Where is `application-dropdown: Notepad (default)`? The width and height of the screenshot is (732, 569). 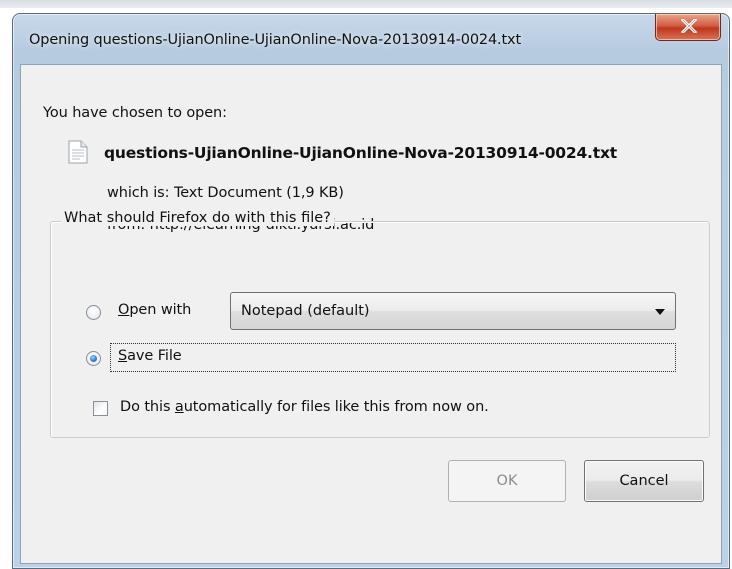
application-dropdown: Notepad (default) is located at coordinates (453, 311).